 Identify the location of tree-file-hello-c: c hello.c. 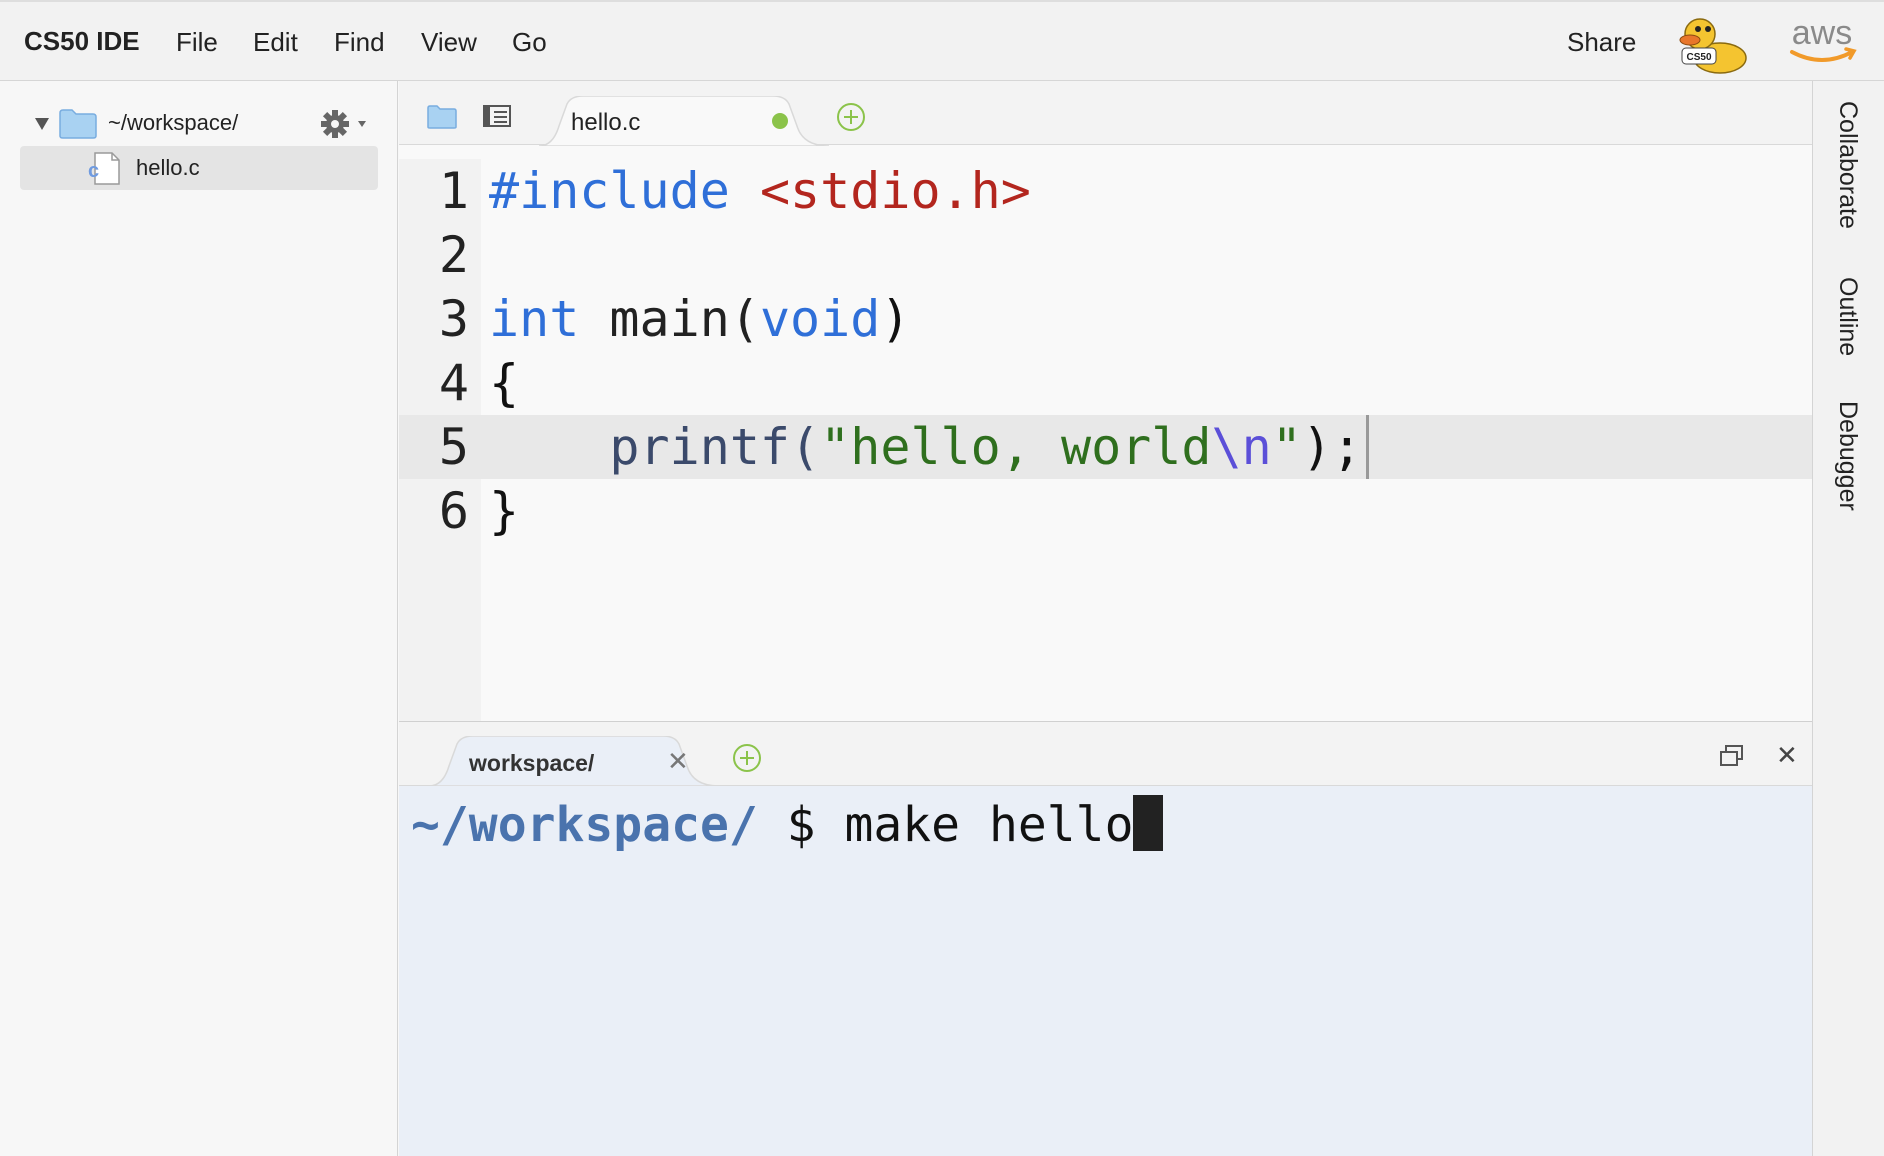
(199, 168).